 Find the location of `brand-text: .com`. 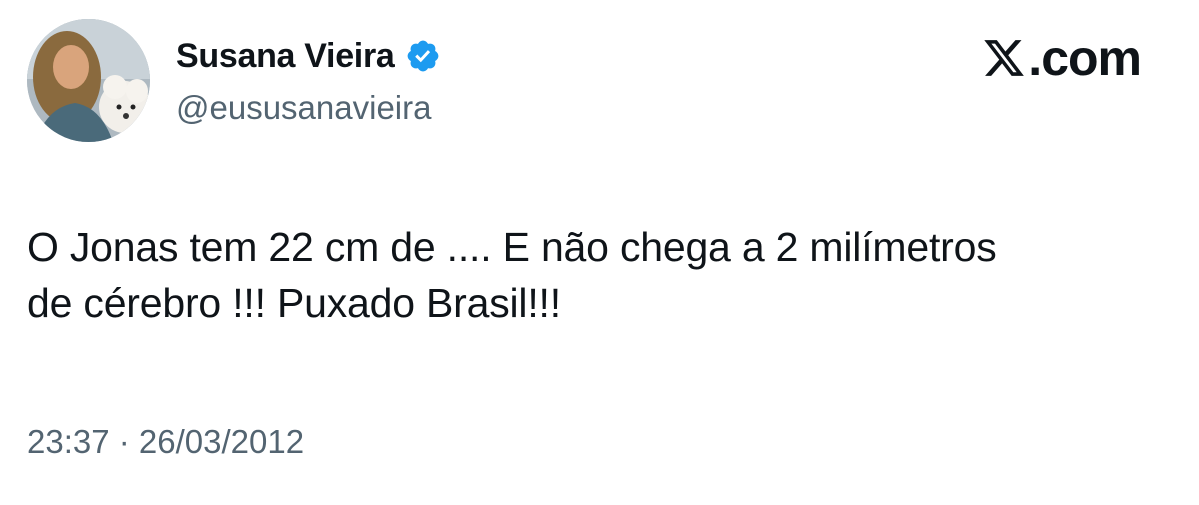

brand-text: .com is located at coordinates (1085, 58).